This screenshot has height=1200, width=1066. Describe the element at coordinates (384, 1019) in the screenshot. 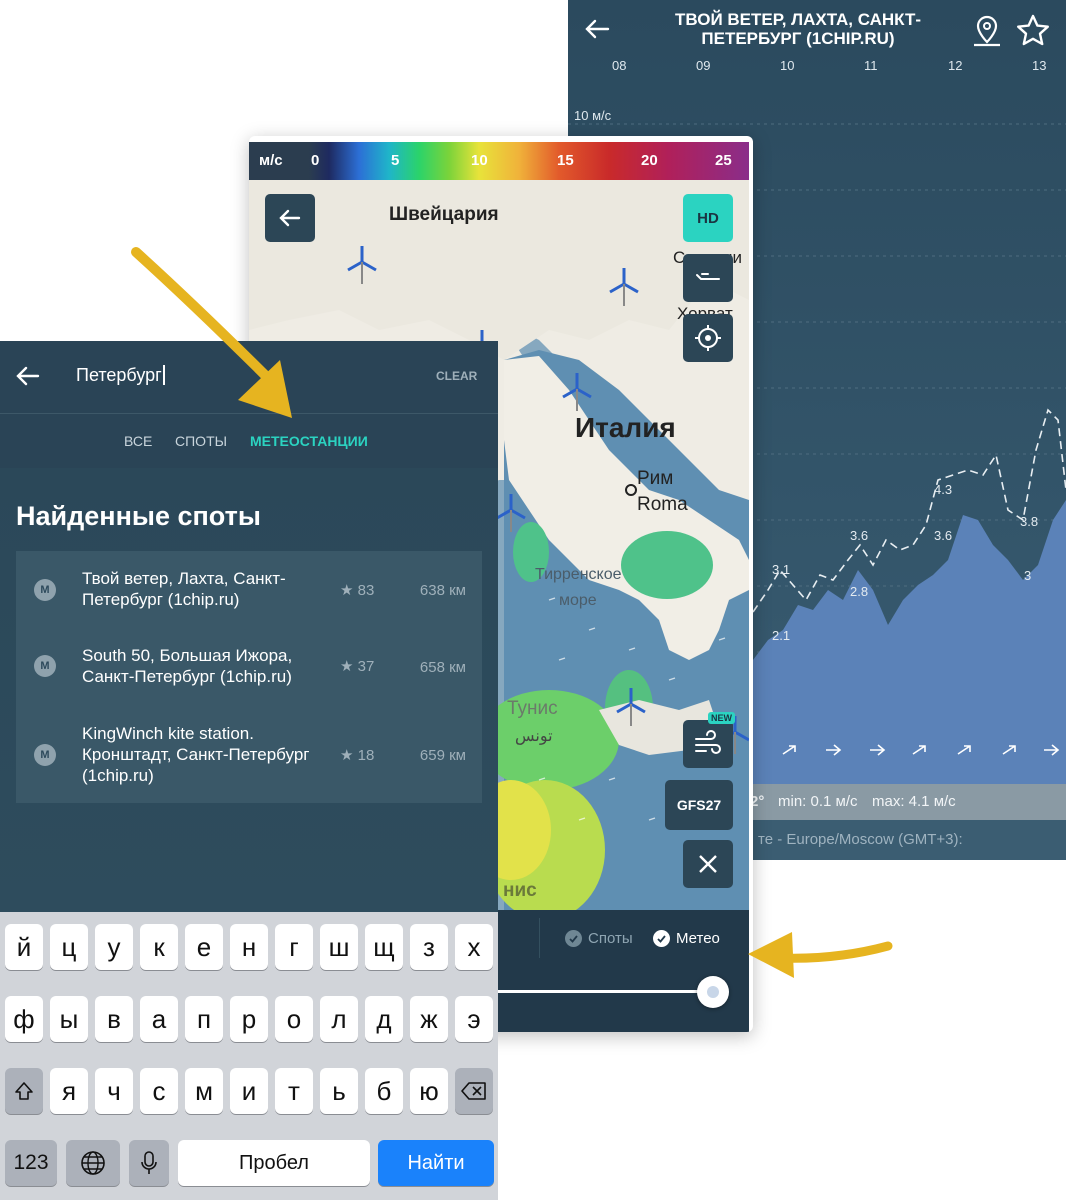

I see `key: д` at that location.